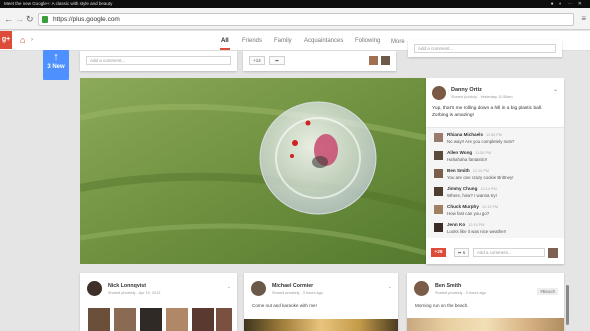  Describe the element at coordinates (448, 286) in the screenshot. I see `post-author: Ben Smith` at that location.